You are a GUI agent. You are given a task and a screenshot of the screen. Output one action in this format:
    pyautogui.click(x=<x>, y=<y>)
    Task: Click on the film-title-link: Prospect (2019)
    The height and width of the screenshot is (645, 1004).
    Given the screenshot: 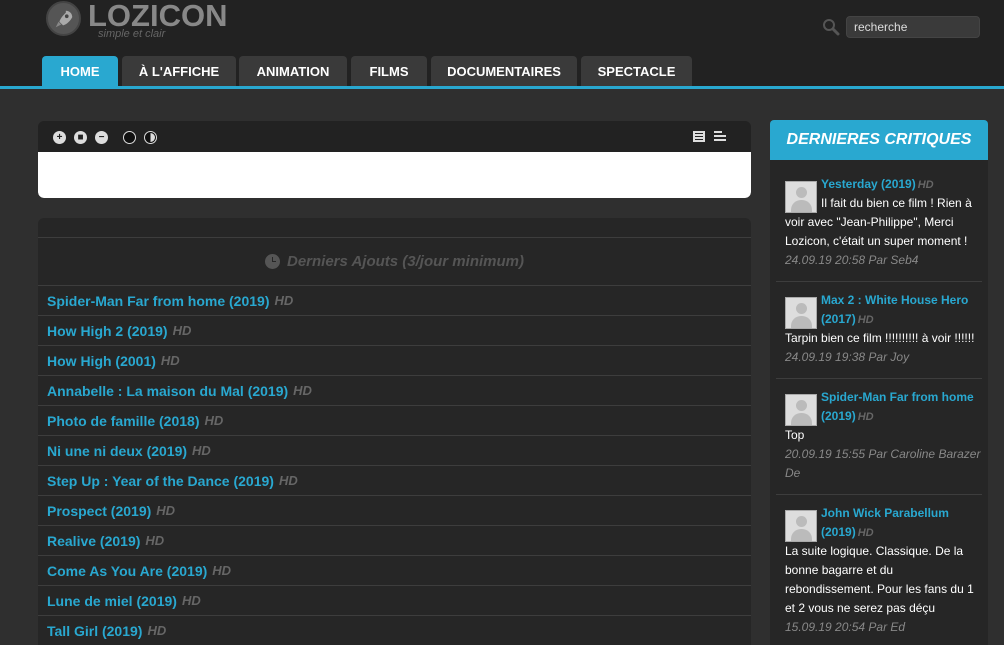 What is the action you would take?
    pyautogui.click(x=99, y=511)
    